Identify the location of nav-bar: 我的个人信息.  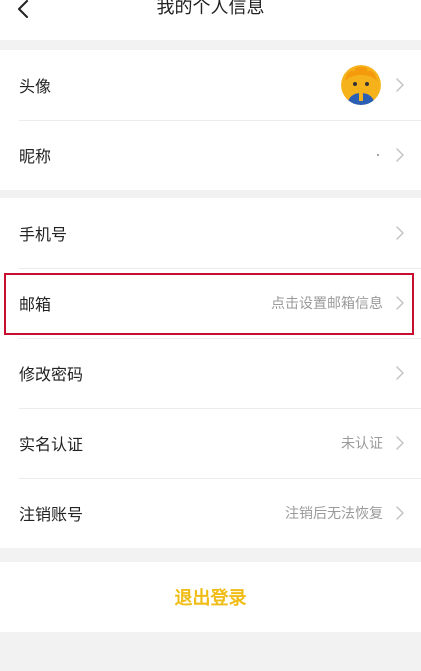
(210, 20).